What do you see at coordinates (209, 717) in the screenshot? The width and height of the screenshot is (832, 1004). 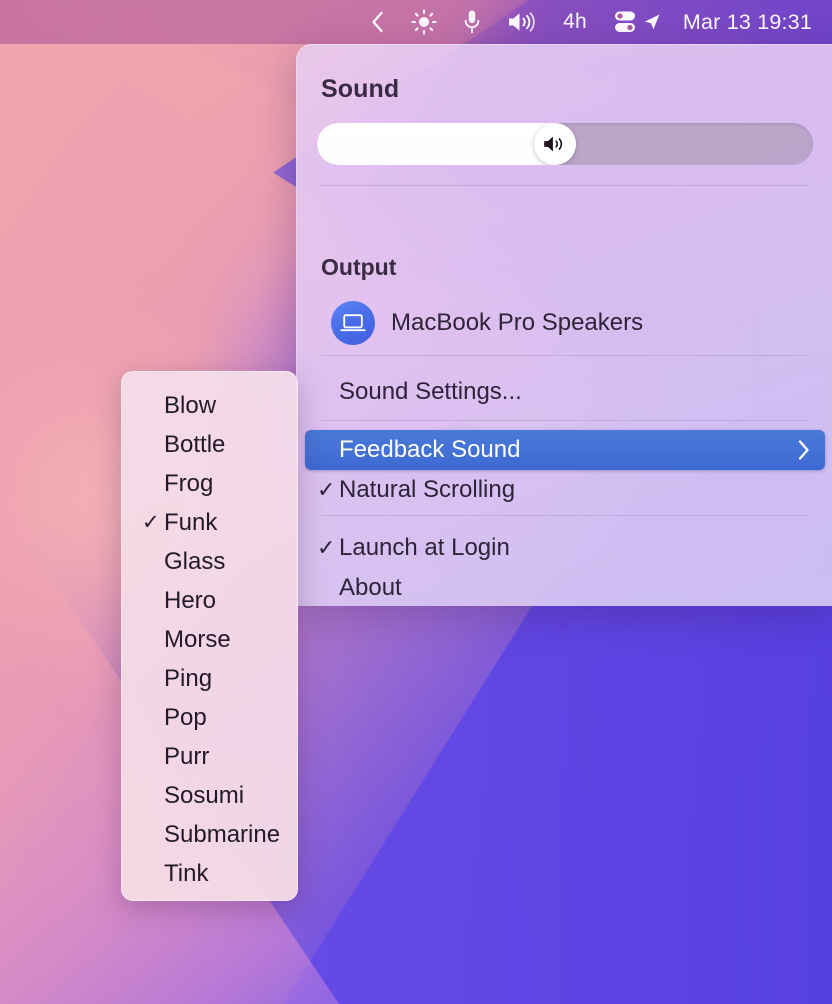 I see `submenu-item-pop: Pop` at bounding box center [209, 717].